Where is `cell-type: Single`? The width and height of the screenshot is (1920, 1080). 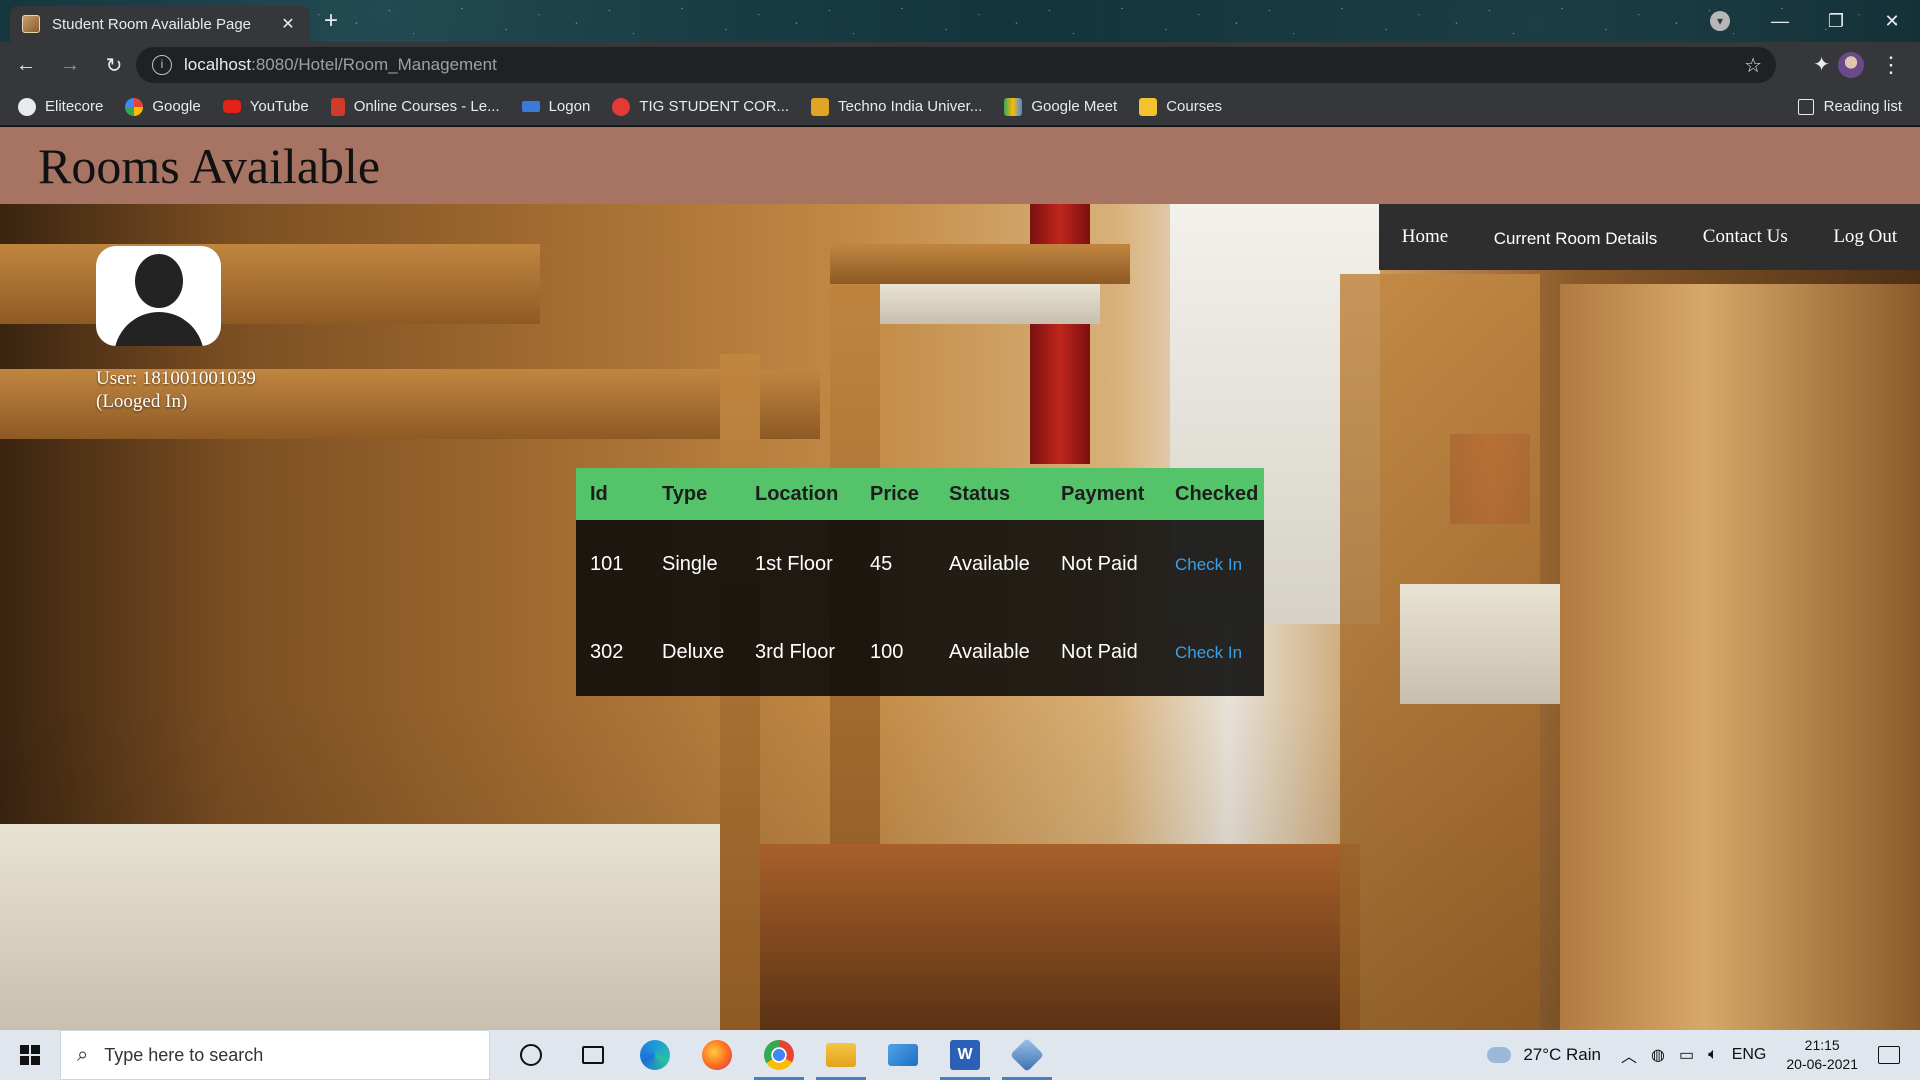 cell-type: Single is located at coordinates (690, 563).